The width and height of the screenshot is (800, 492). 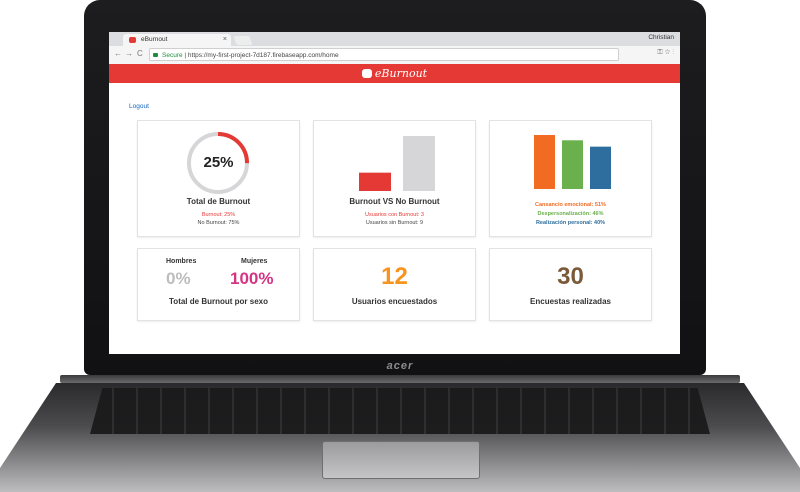 I want to click on new-tab-button, so click(x=243, y=40).